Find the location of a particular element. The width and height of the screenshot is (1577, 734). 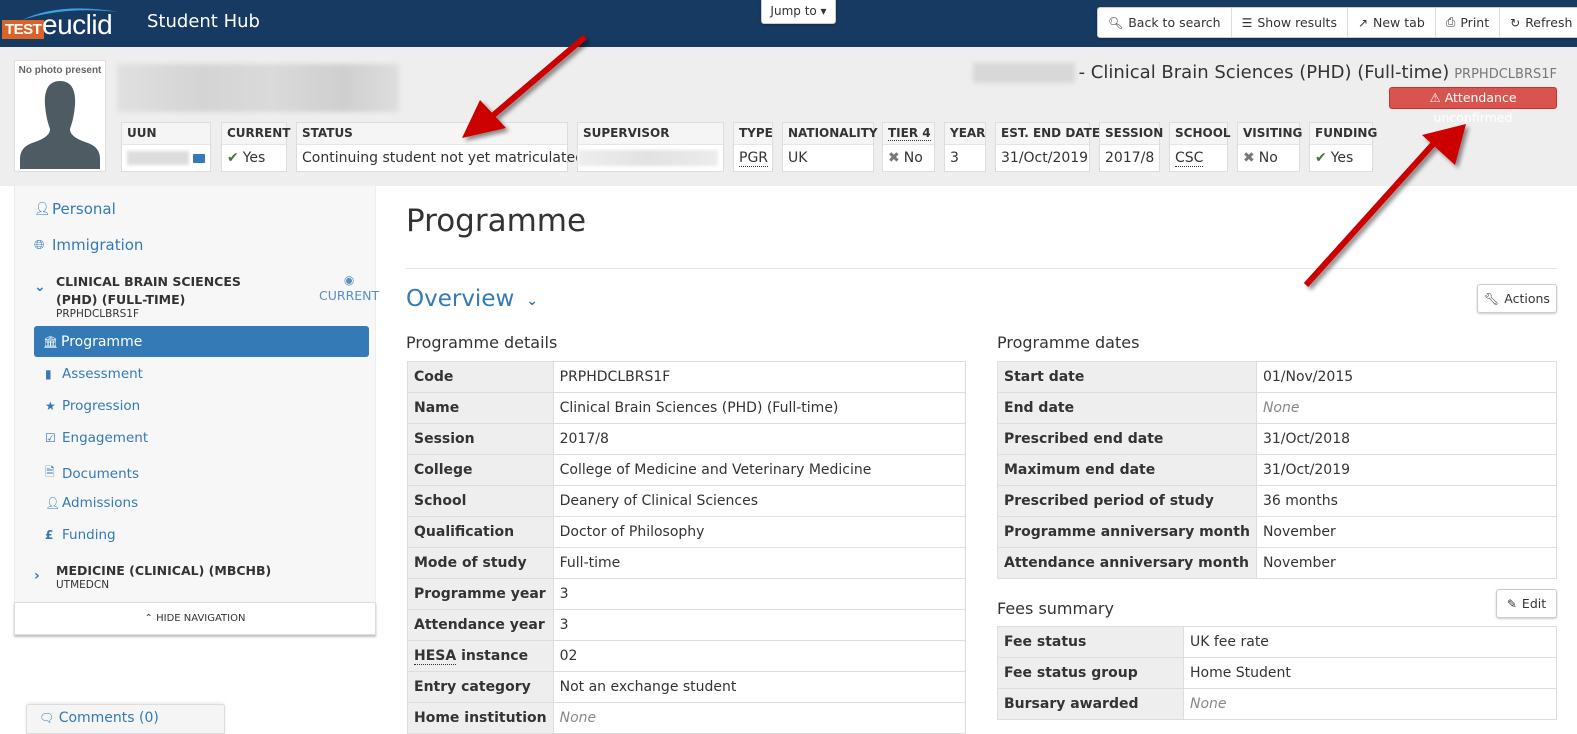

show-results-button: ☰ Show results is located at coordinates (1290, 22).